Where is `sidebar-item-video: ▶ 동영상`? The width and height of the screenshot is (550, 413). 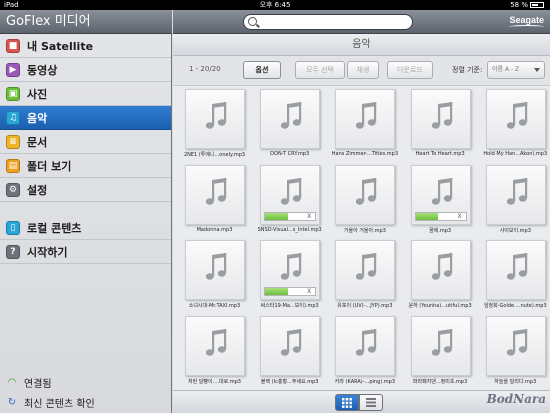 sidebar-item-video: ▶ 동영상 is located at coordinates (85, 70).